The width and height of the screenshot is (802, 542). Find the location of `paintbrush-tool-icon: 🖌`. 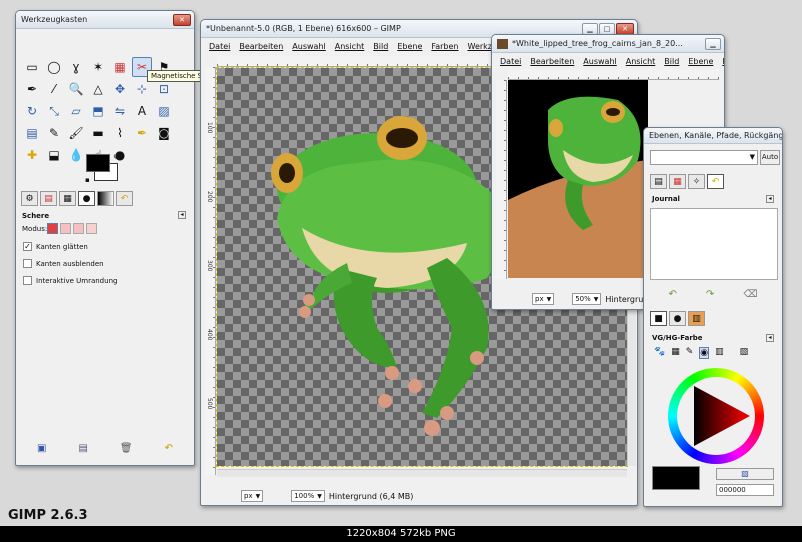

paintbrush-tool-icon: 🖌 is located at coordinates (76, 133).